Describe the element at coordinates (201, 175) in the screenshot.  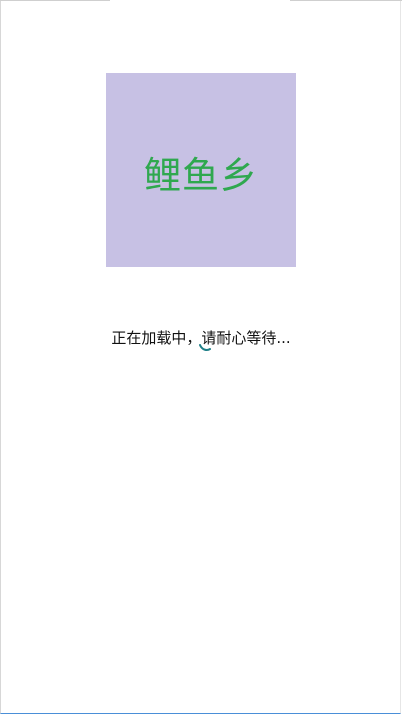
I see `app-logo-text: 鲤鱼乡` at that location.